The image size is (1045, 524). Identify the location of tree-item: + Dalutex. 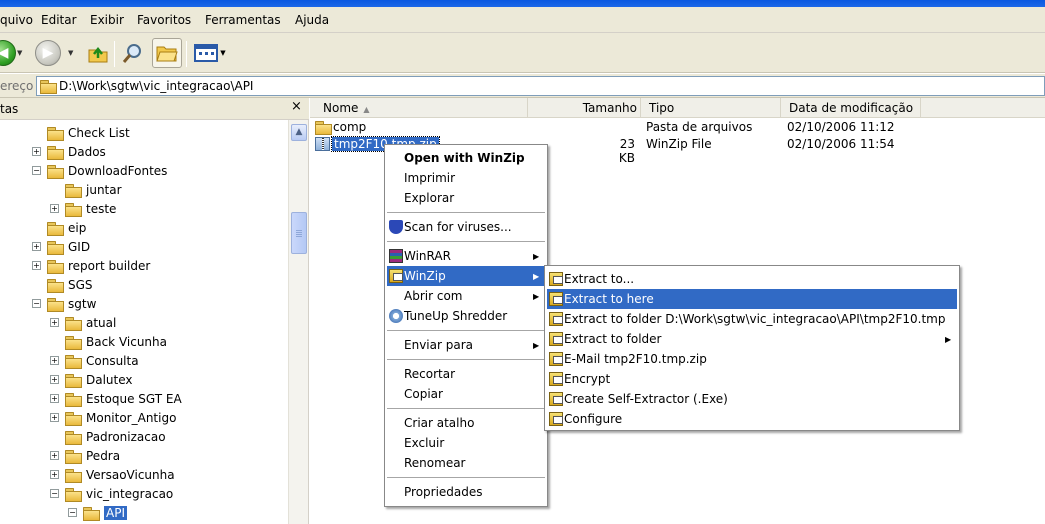
(91, 379).